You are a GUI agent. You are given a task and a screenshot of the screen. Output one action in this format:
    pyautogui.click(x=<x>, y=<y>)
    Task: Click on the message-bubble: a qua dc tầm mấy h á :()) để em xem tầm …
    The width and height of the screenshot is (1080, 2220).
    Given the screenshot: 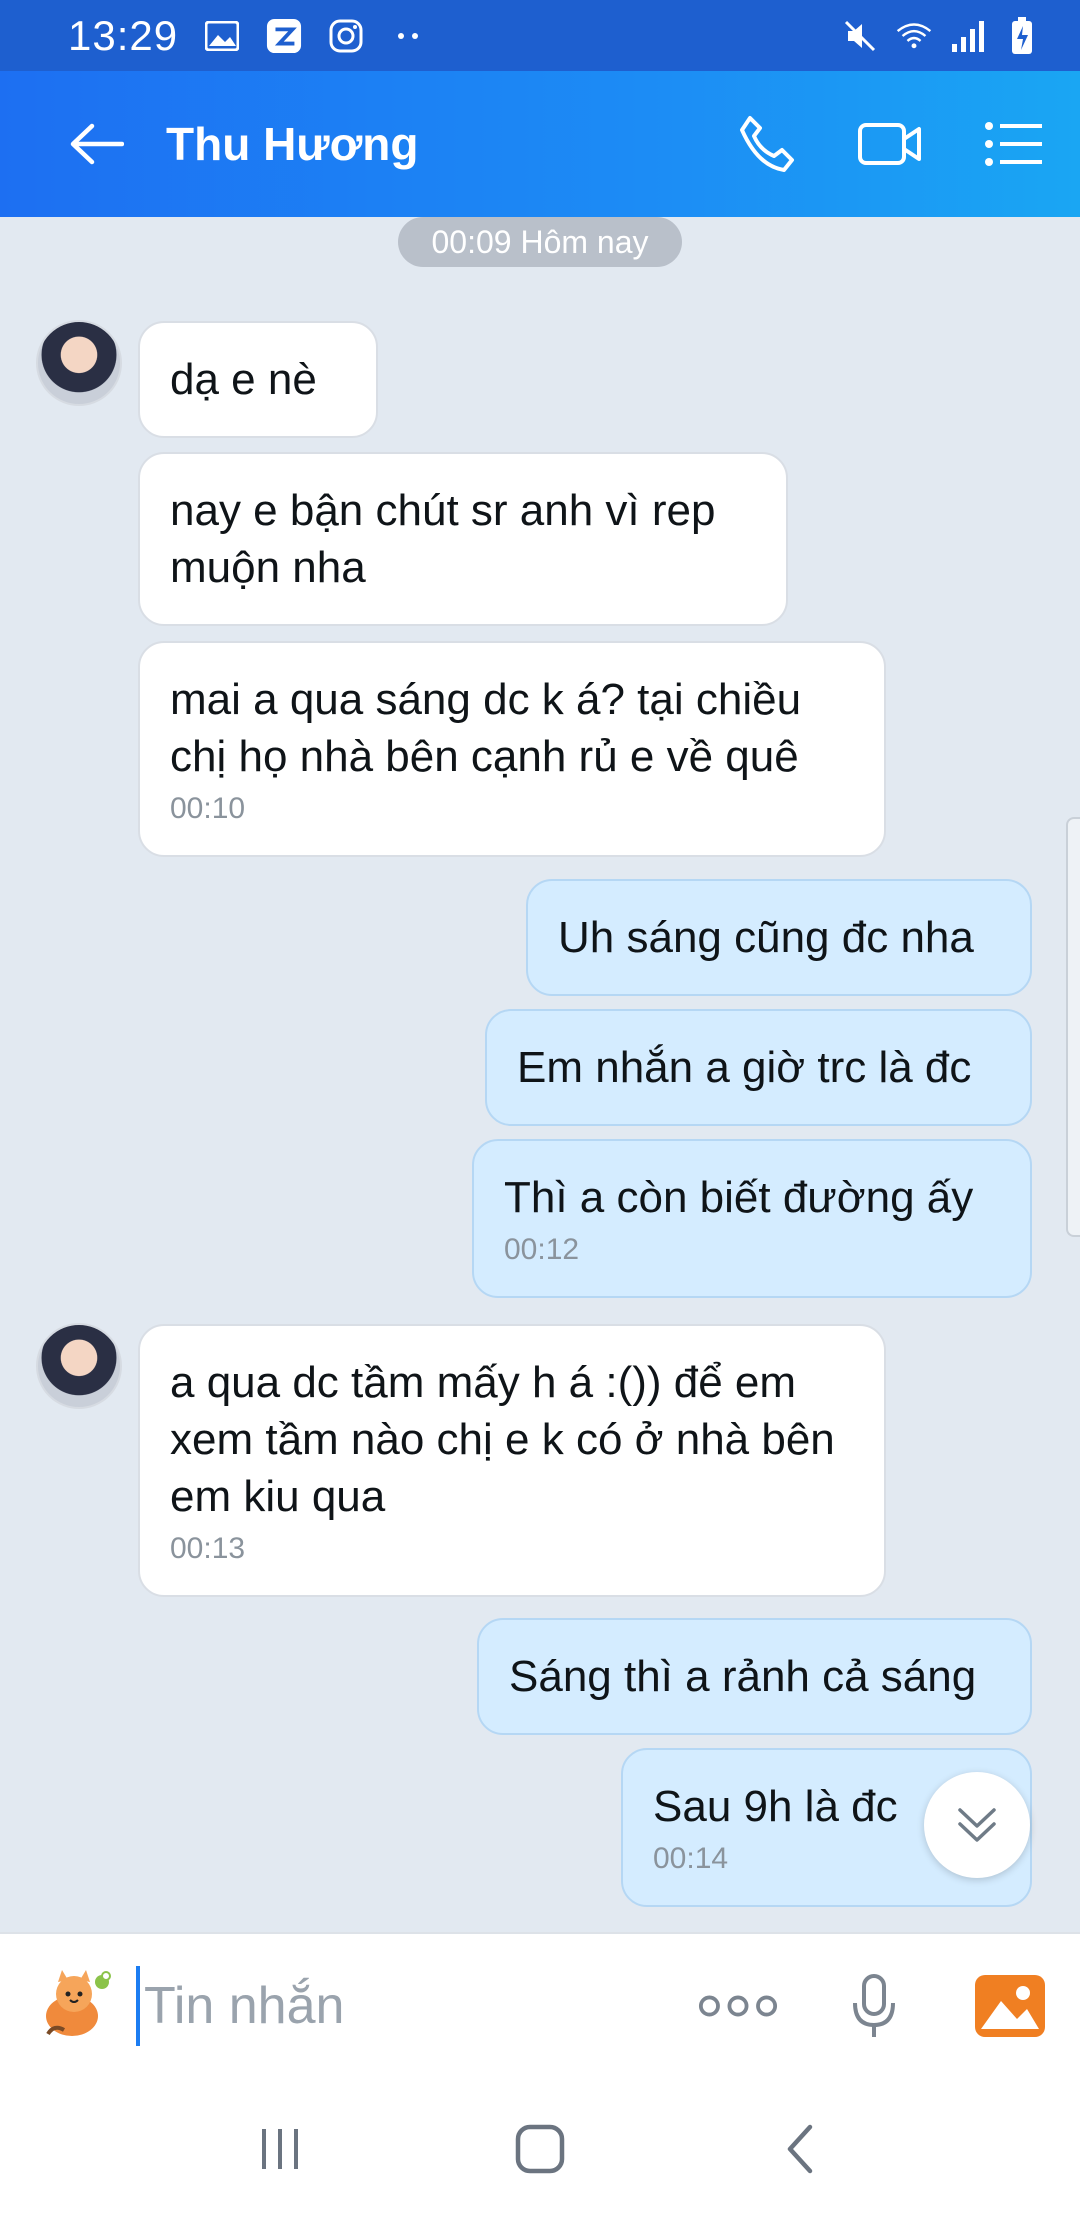 What is the action you would take?
    pyautogui.click(x=512, y=1460)
    